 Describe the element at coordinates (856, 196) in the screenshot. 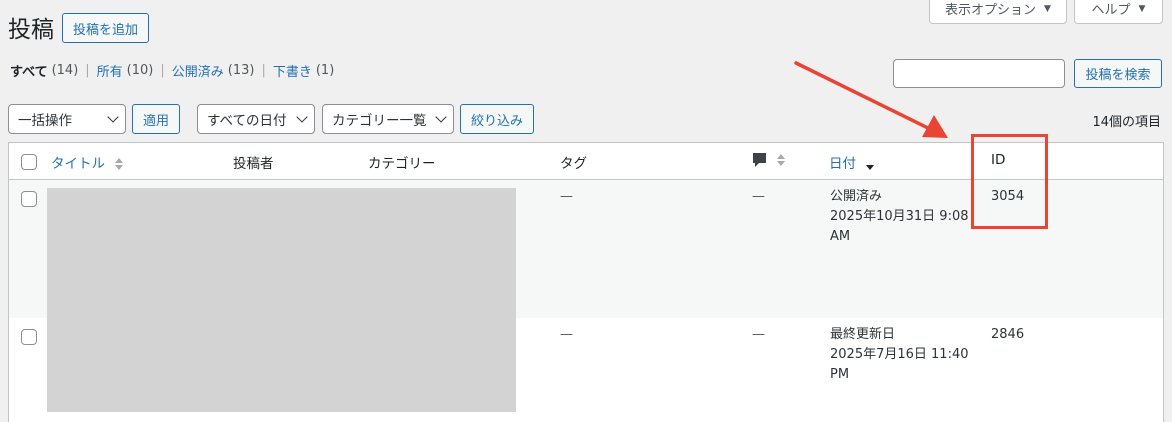

I see `row-status: 公開済み` at that location.